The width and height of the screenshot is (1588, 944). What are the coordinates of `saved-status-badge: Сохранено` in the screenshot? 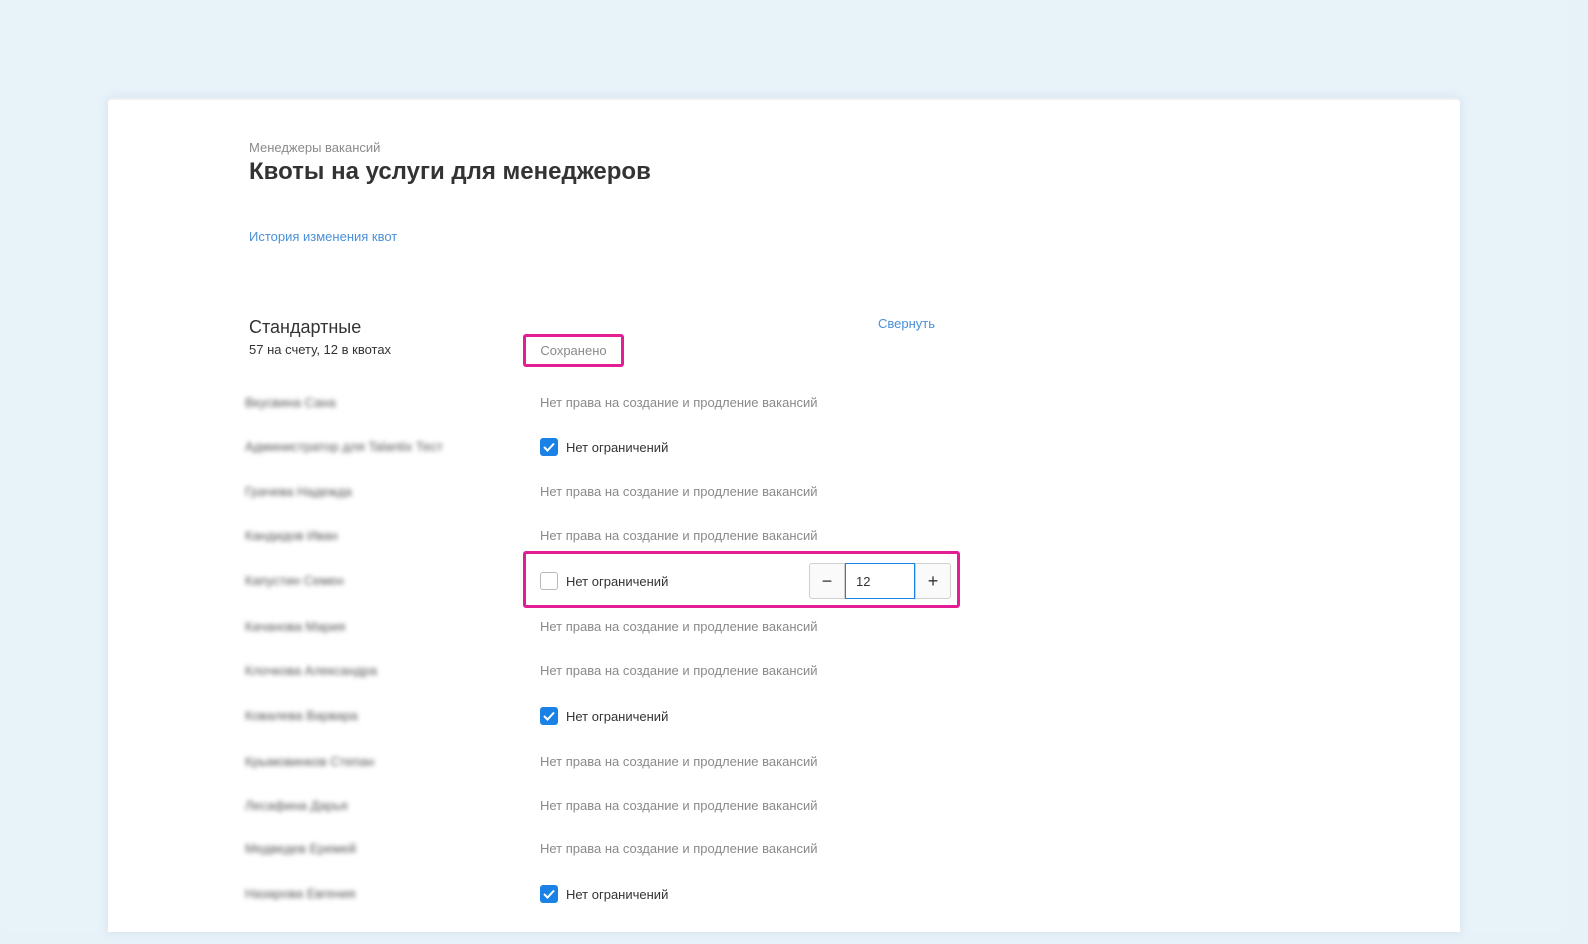 It's located at (573, 350).